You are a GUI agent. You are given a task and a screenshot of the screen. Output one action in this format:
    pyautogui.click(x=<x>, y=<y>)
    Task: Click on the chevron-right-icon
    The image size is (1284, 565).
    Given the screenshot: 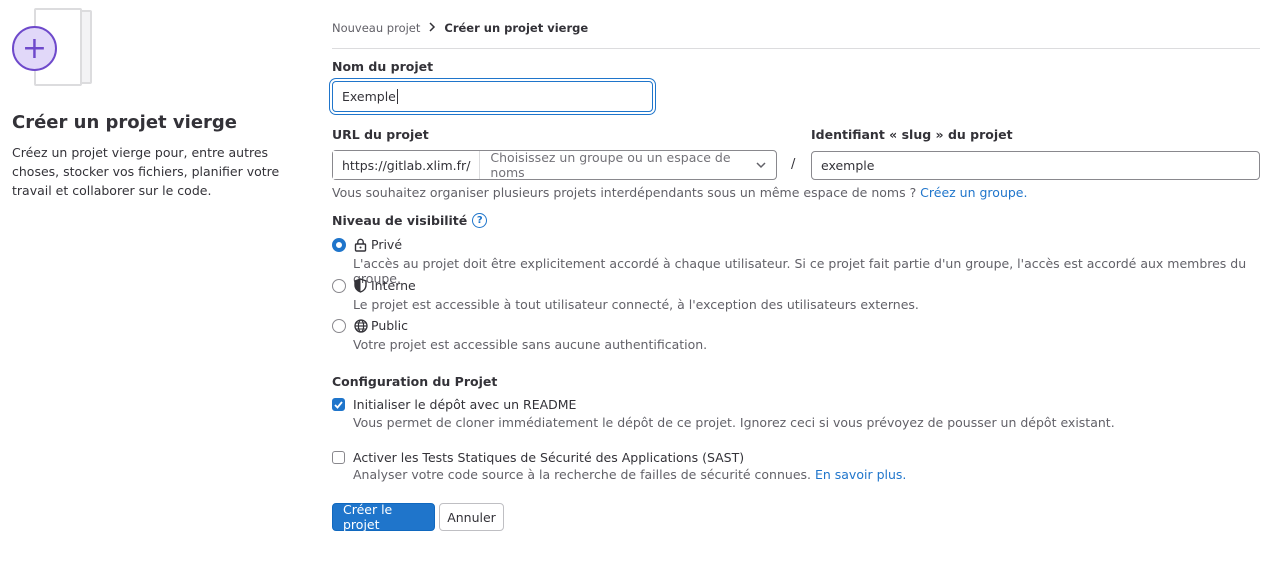 What is the action you would take?
    pyautogui.click(x=432, y=28)
    